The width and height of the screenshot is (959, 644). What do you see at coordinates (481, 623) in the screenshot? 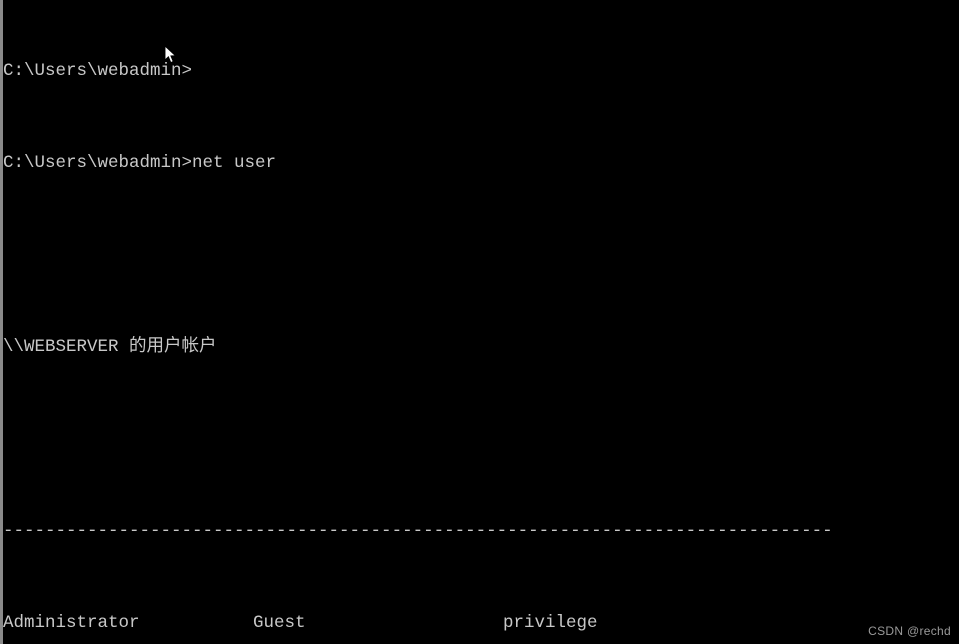
I see `local-user-row-1: Administrator Guest privilege` at bounding box center [481, 623].